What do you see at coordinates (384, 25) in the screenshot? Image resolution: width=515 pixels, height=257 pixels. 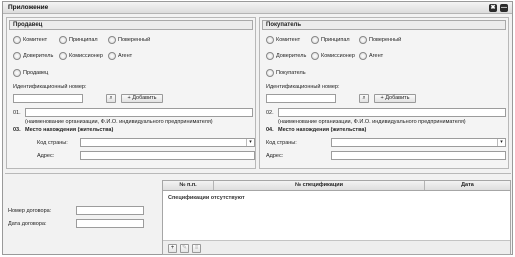 I see `buyer-panel-title: Покупатель` at bounding box center [384, 25].